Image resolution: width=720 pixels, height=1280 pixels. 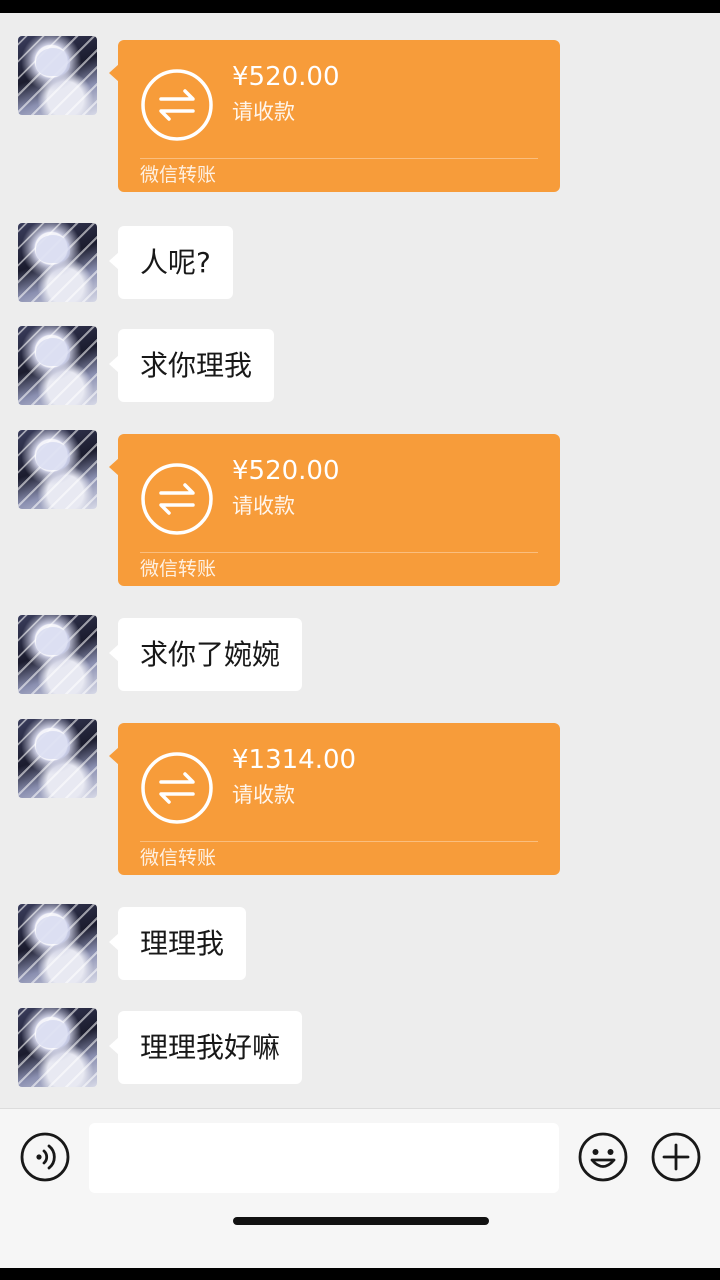 What do you see at coordinates (334, 799) in the screenshot?
I see `transfer-card: ¥1314.00 请收款 微信转账` at bounding box center [334, 799].